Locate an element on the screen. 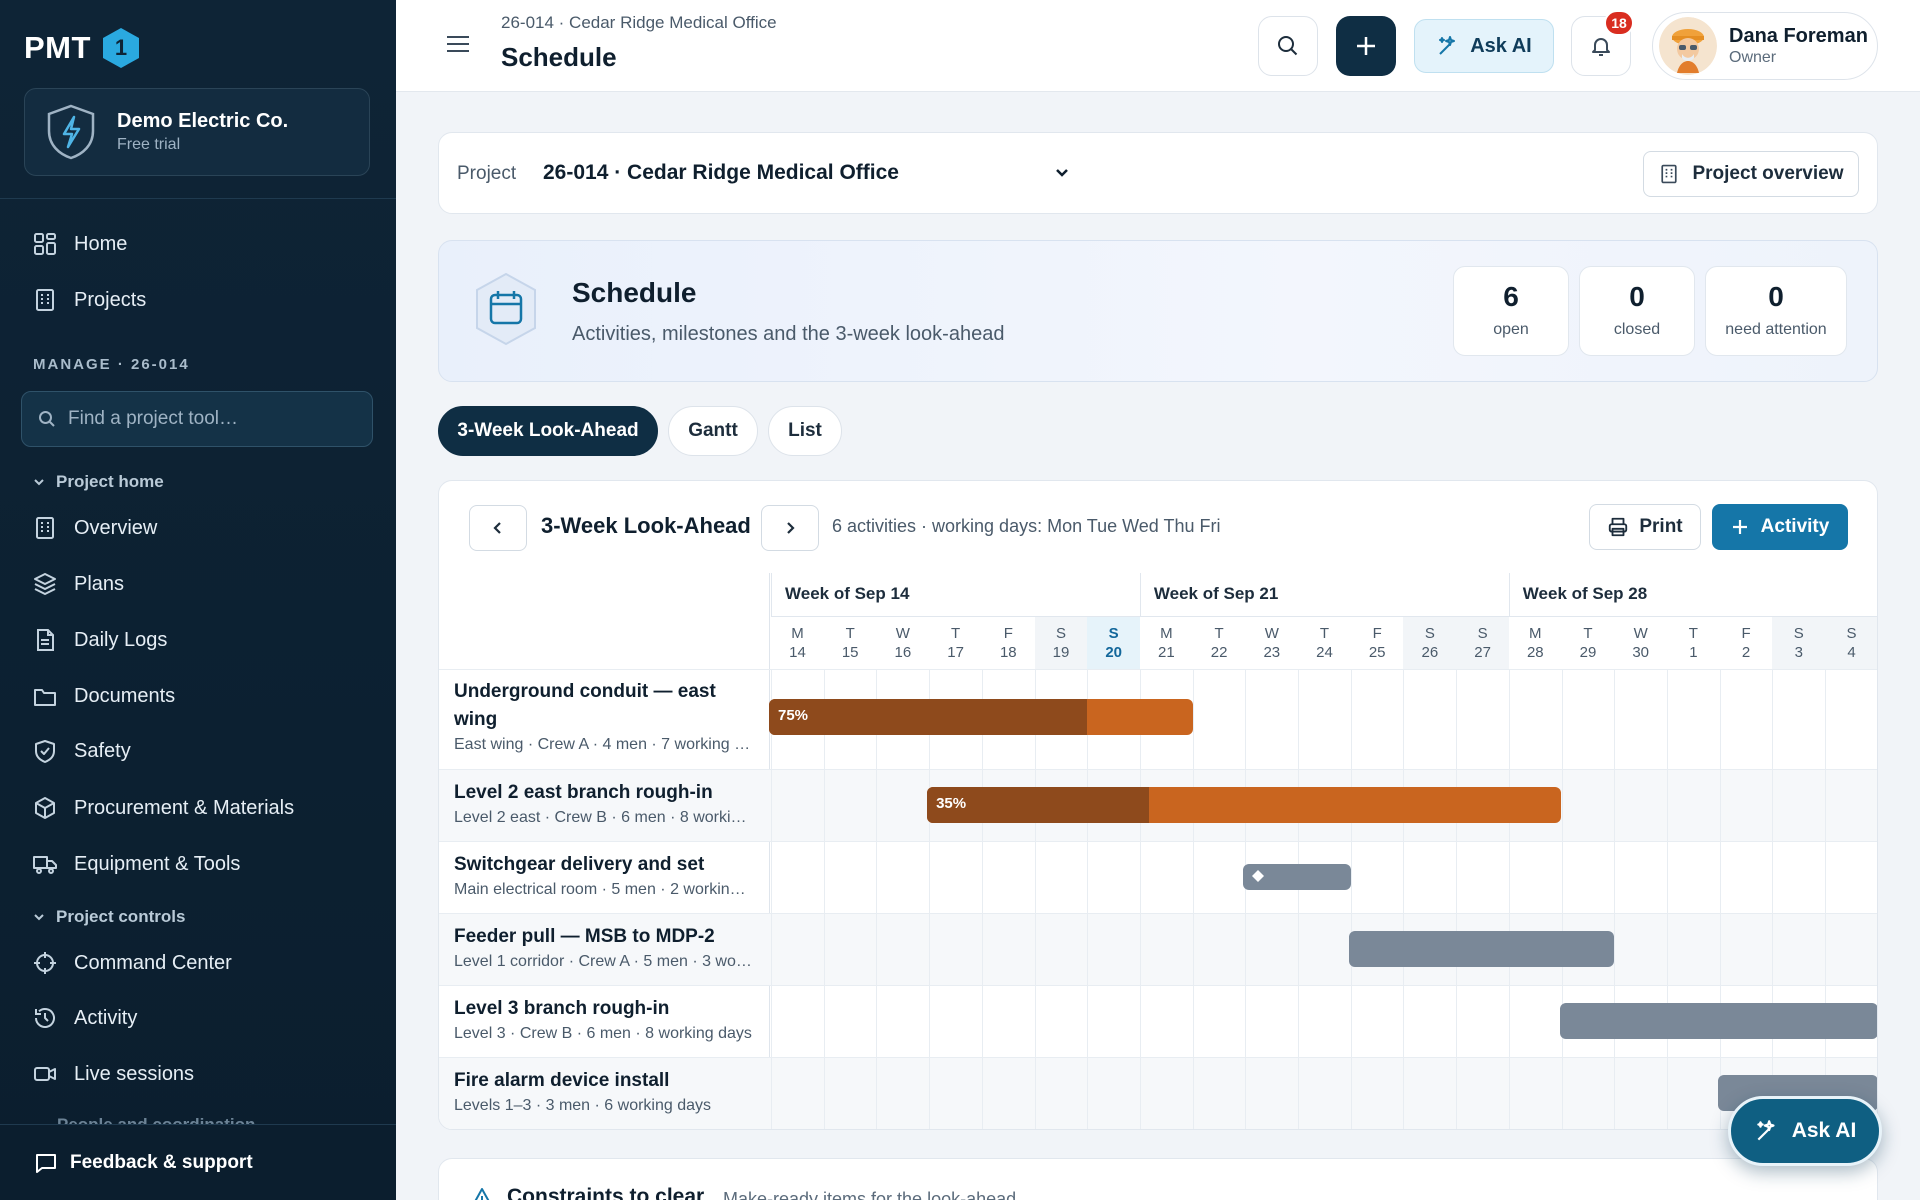 This screenshot has width=1920, height=1200. sidebar-item-projects: Projects is located at coordinates (89, 300).